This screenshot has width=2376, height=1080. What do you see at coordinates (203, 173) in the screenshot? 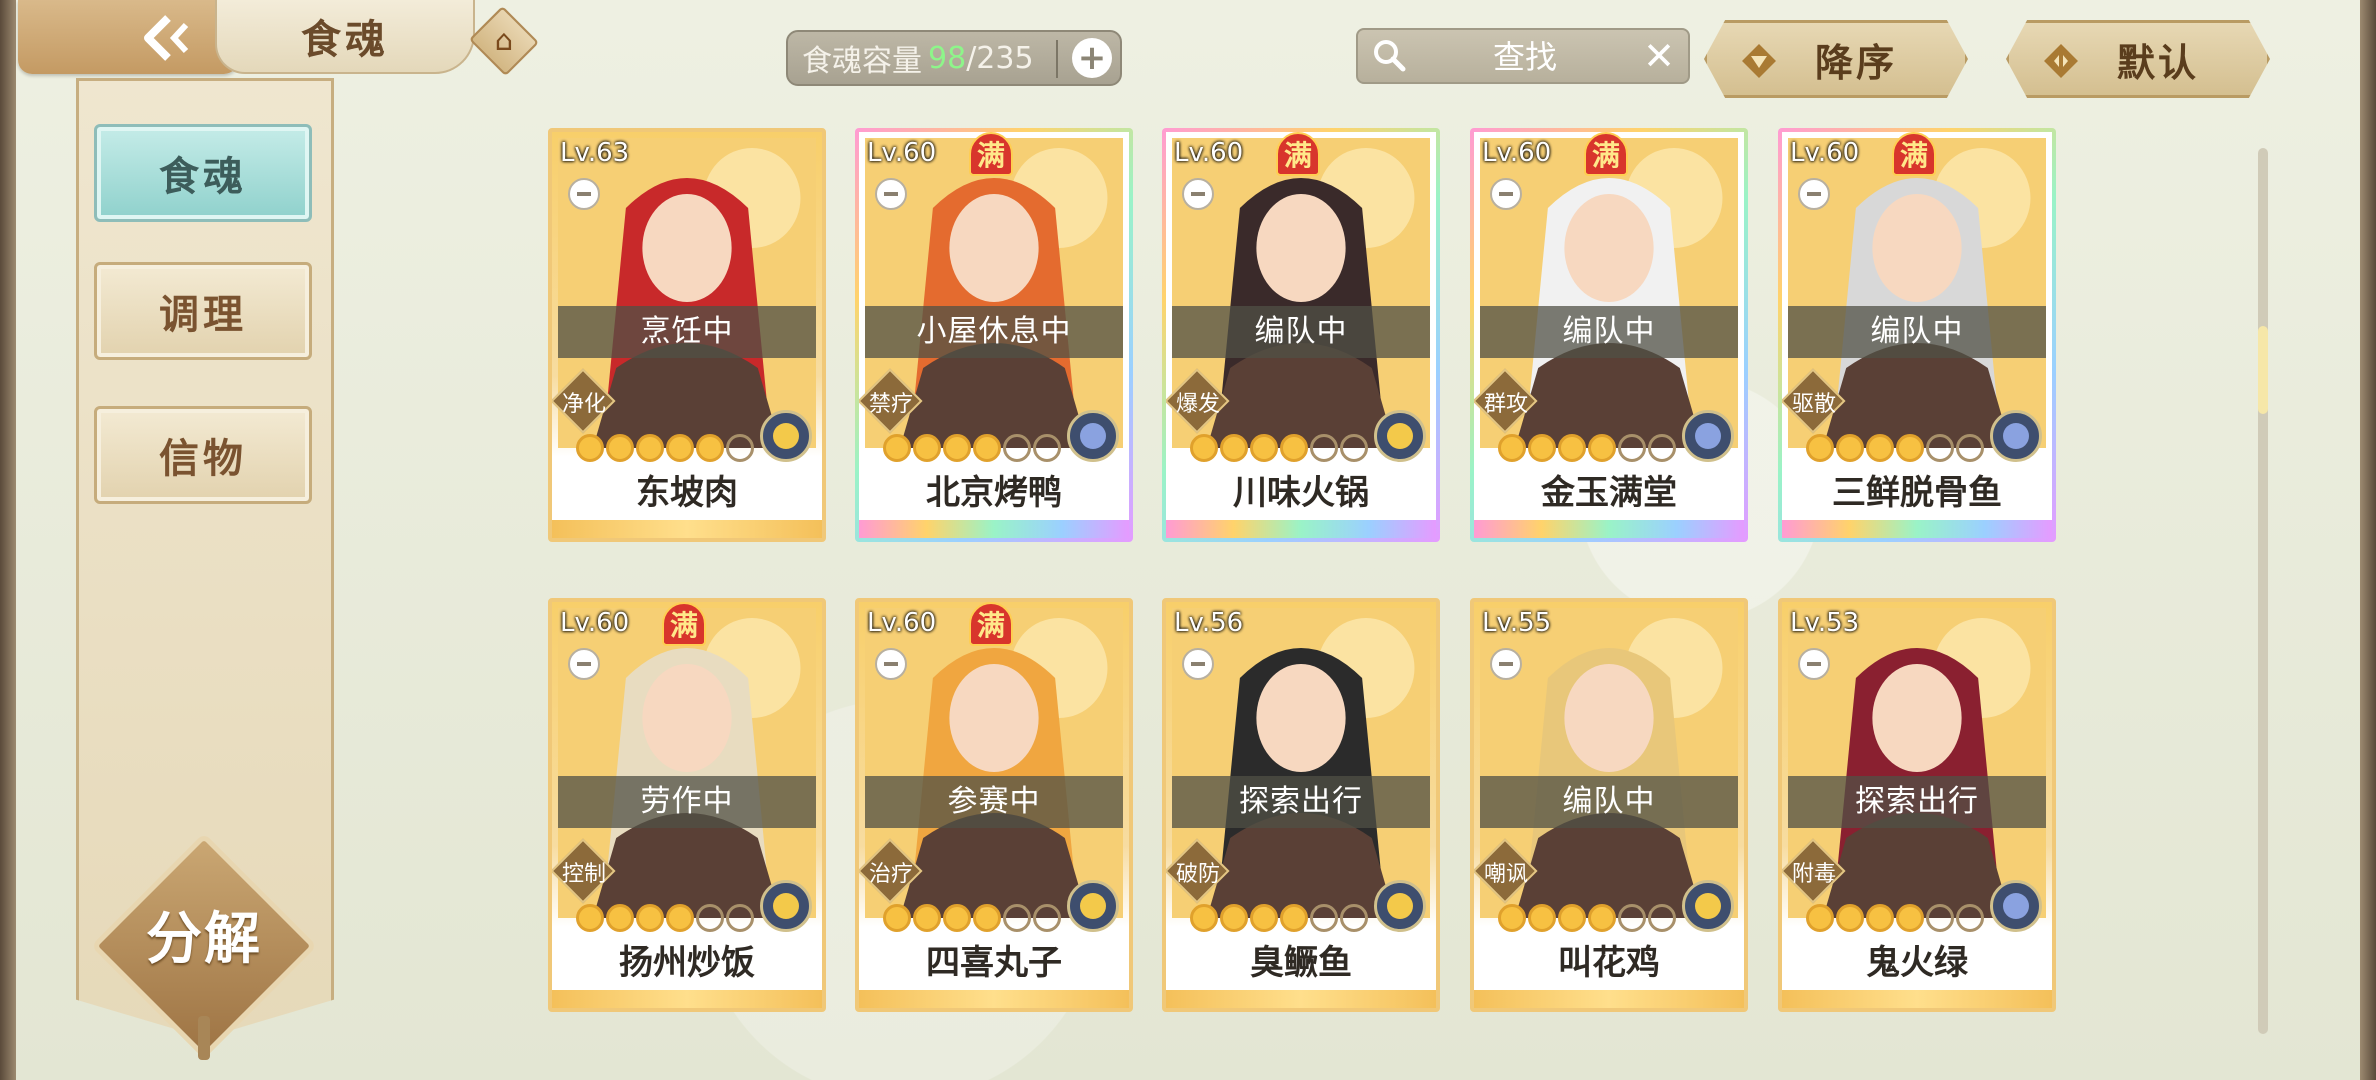
I see `sidebar-item-food-souls: 食魂` at bounding box center [203, 173].